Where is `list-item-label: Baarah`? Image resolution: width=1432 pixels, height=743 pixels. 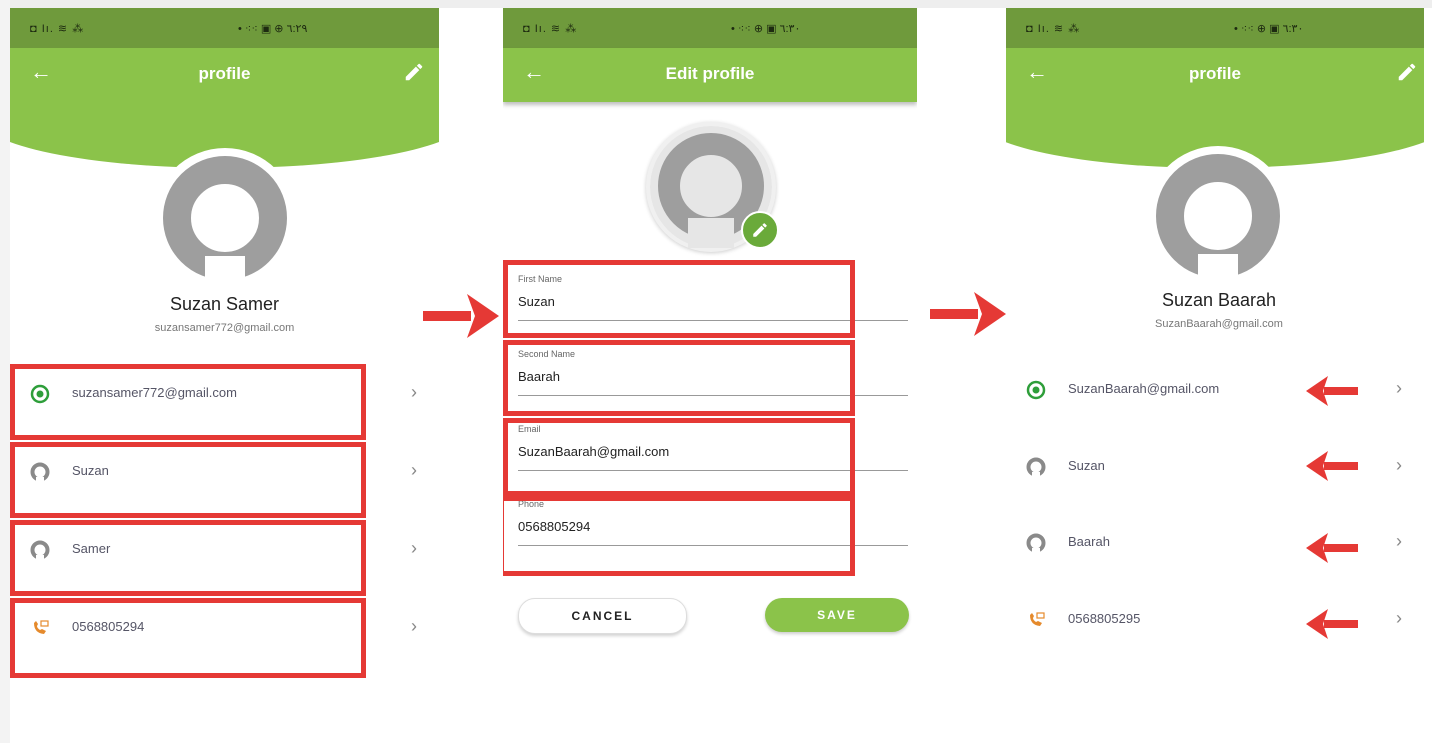 list-item-label: Baarah is located at coordinates (1089, 541).